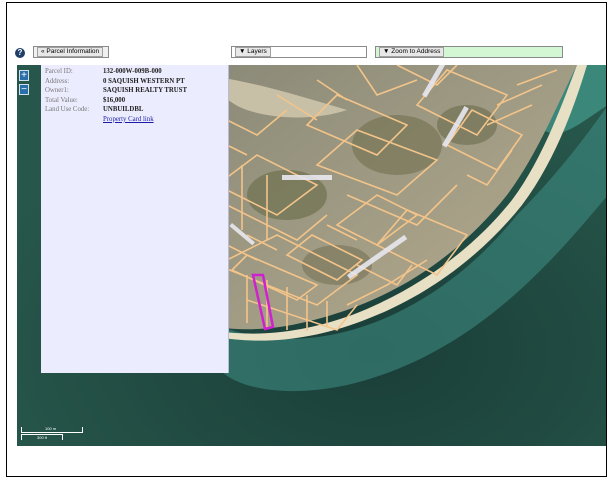 The height and width of the screenshot is (480, 610). Describe the element at coordinates (145, 91) in the screenshot. I see `row-value: SAQUISH REALTY TRUST` at that location.